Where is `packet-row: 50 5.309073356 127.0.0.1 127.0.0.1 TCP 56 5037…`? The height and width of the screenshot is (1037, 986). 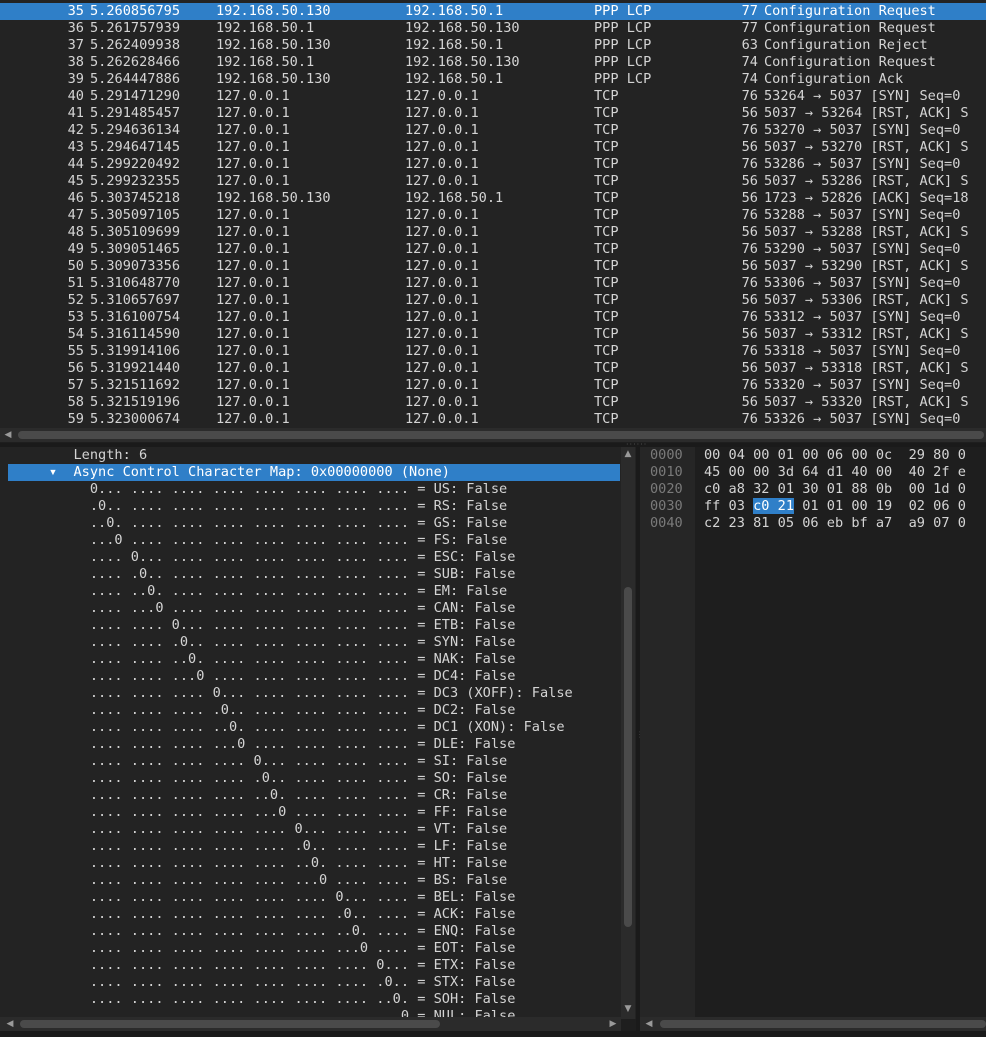 packet-row: 50 5.309073356 127.0.0.1 127.0.0.1 TCP 56 5037… is located at coordinates (493, 266).